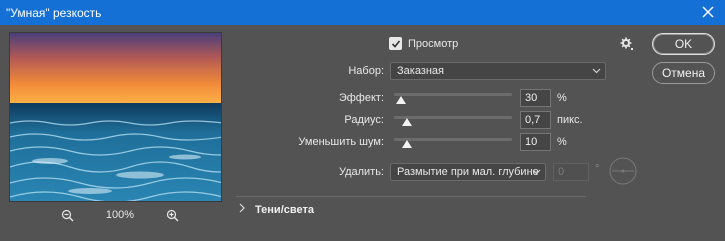 The height and width of the screenshot is (241, 725). What do you see at coordinates (284, 209) in the screenshot?
I see `shadows-highlights-label: Тени/света` at bounding box center [284, 209].